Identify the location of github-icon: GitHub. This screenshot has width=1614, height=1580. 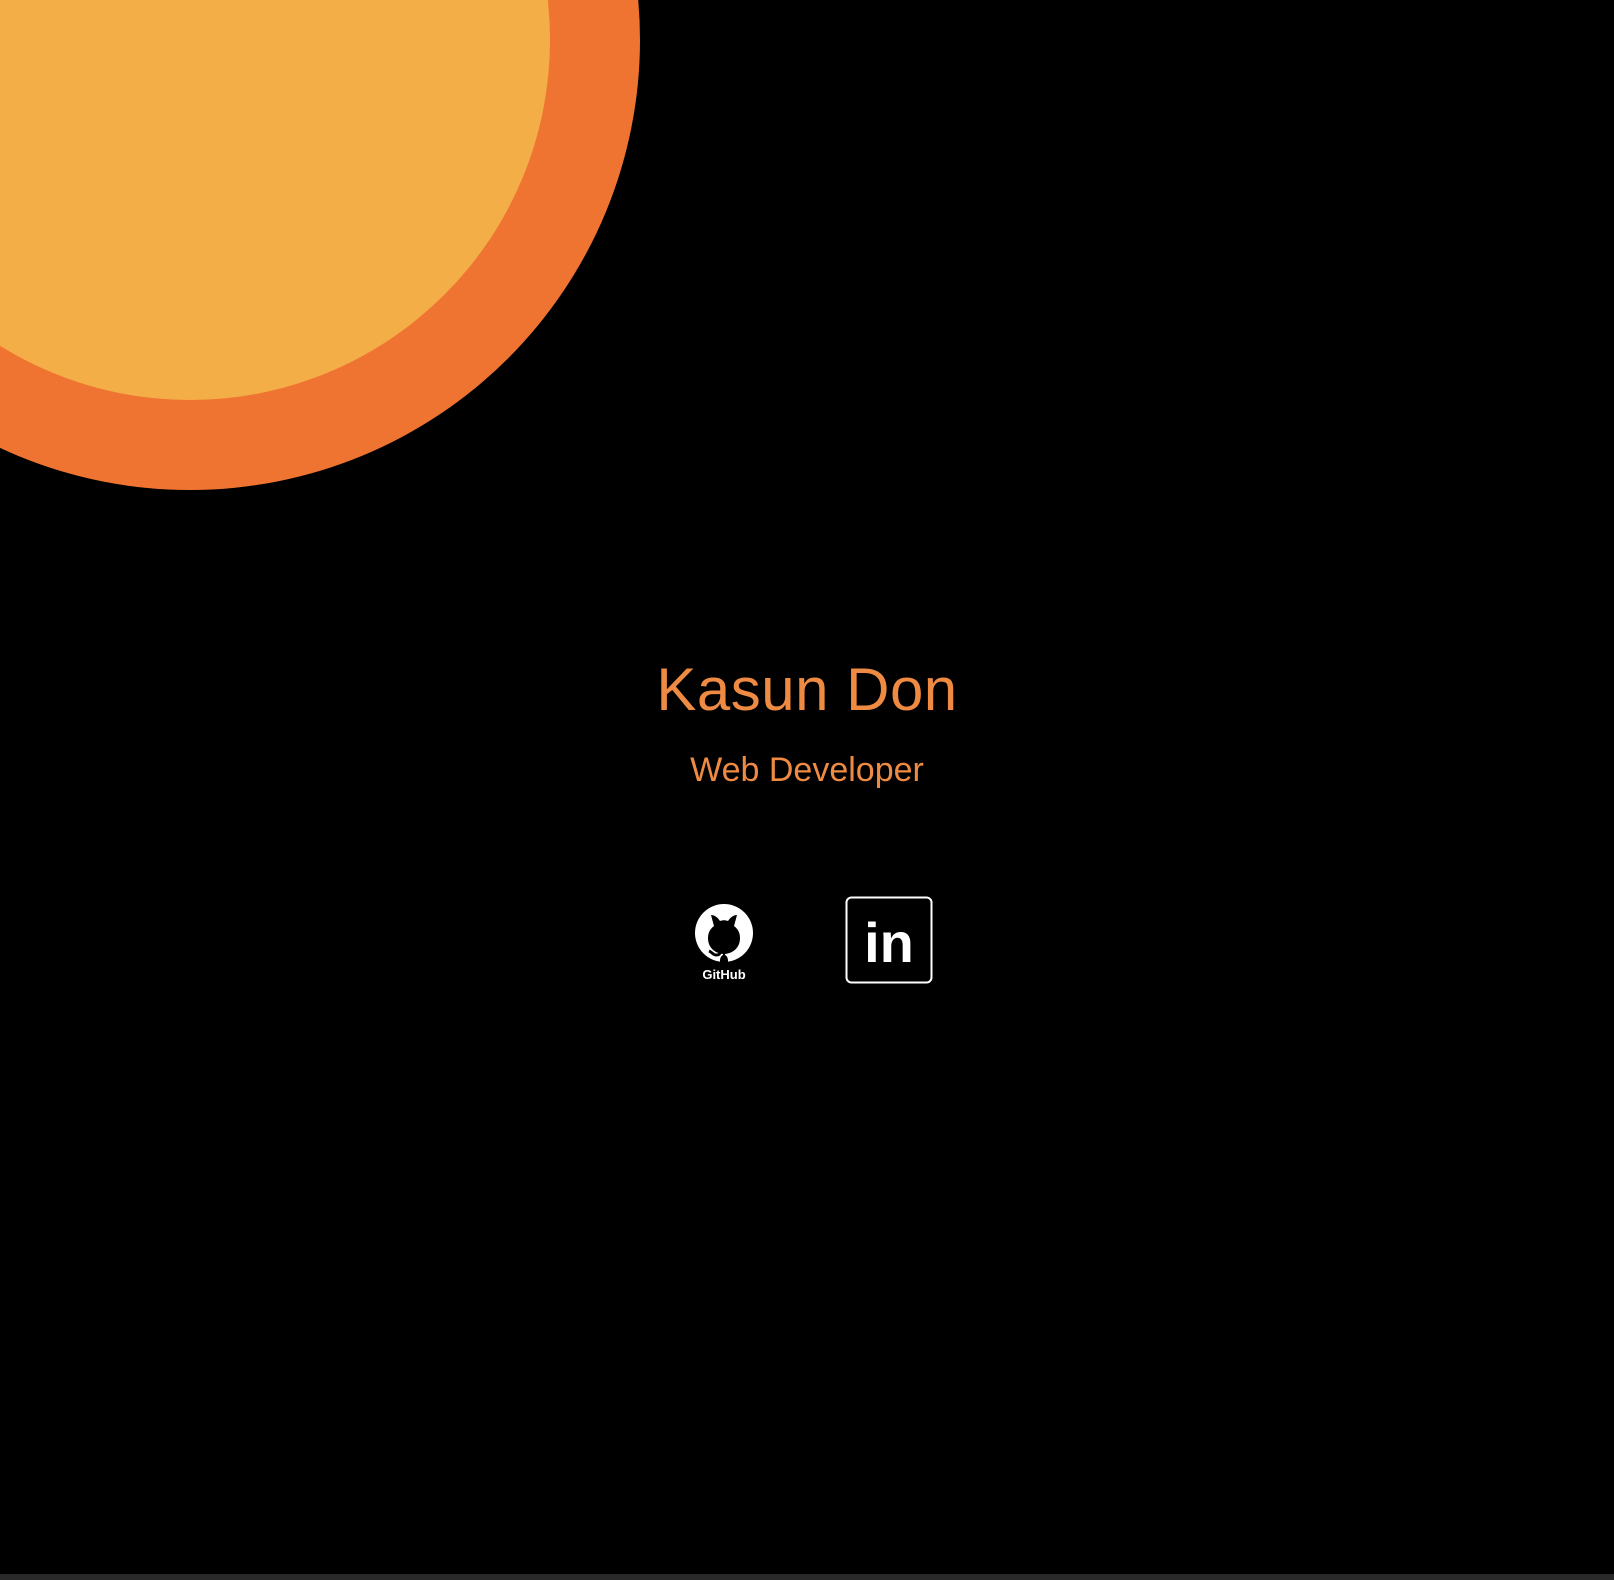
(724, 943).